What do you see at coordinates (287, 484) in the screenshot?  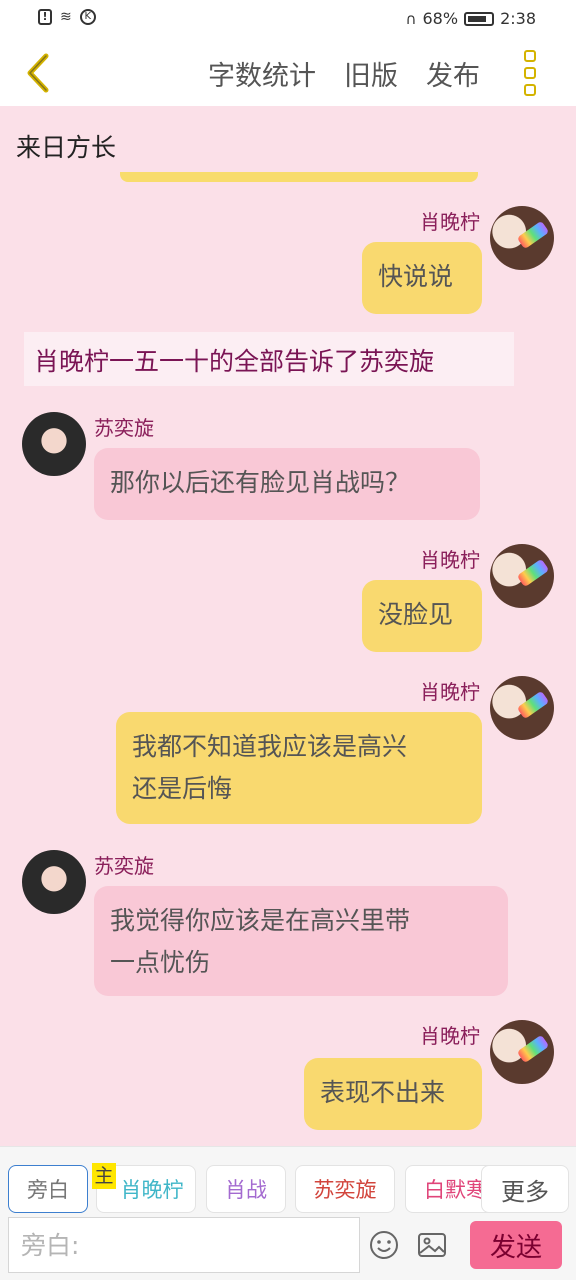 I see `message-bubble: 那你以后还有脸见肖战吗？` at bounding box center [287, 484].